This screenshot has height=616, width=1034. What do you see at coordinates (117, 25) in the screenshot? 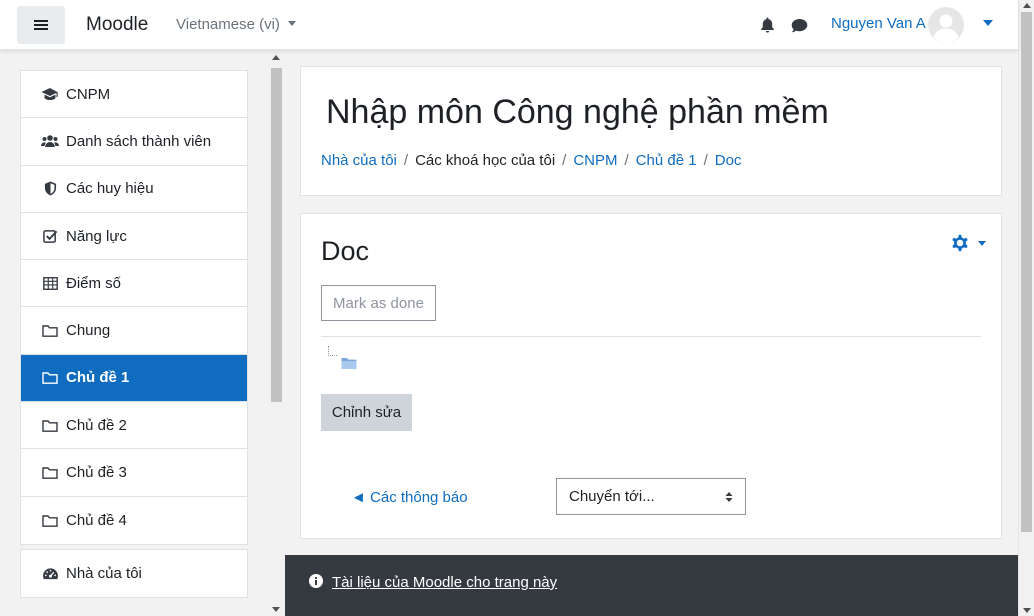
I see `site-brand: Moodle` at bounding box center [117, 25].